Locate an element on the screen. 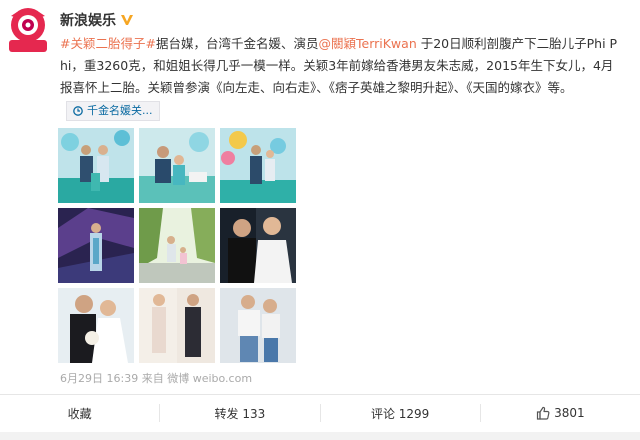 The height and width of the screenshot is (440, 640). mention-link: @關穎TerriKwan is located at coordinates (368, 43).